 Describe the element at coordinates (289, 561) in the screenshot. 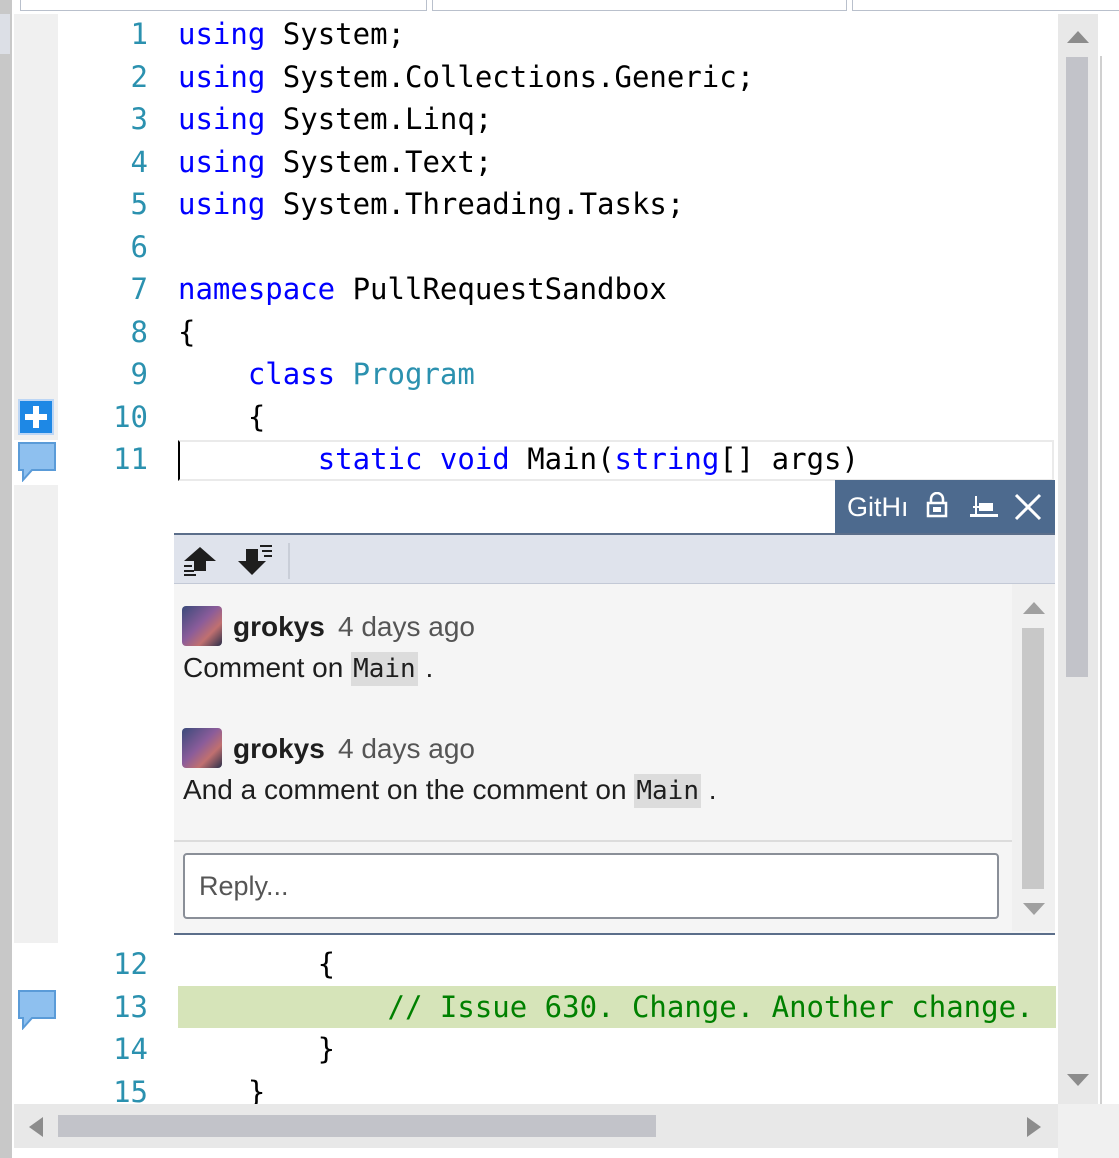

I see `toolbar-separator` at that location.